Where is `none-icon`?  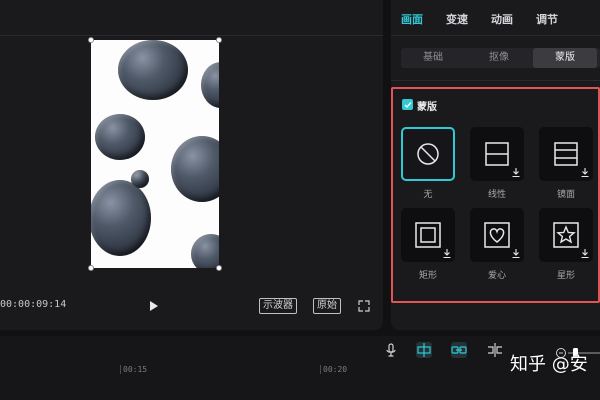 none-icon is located at coordinates (428, 154).